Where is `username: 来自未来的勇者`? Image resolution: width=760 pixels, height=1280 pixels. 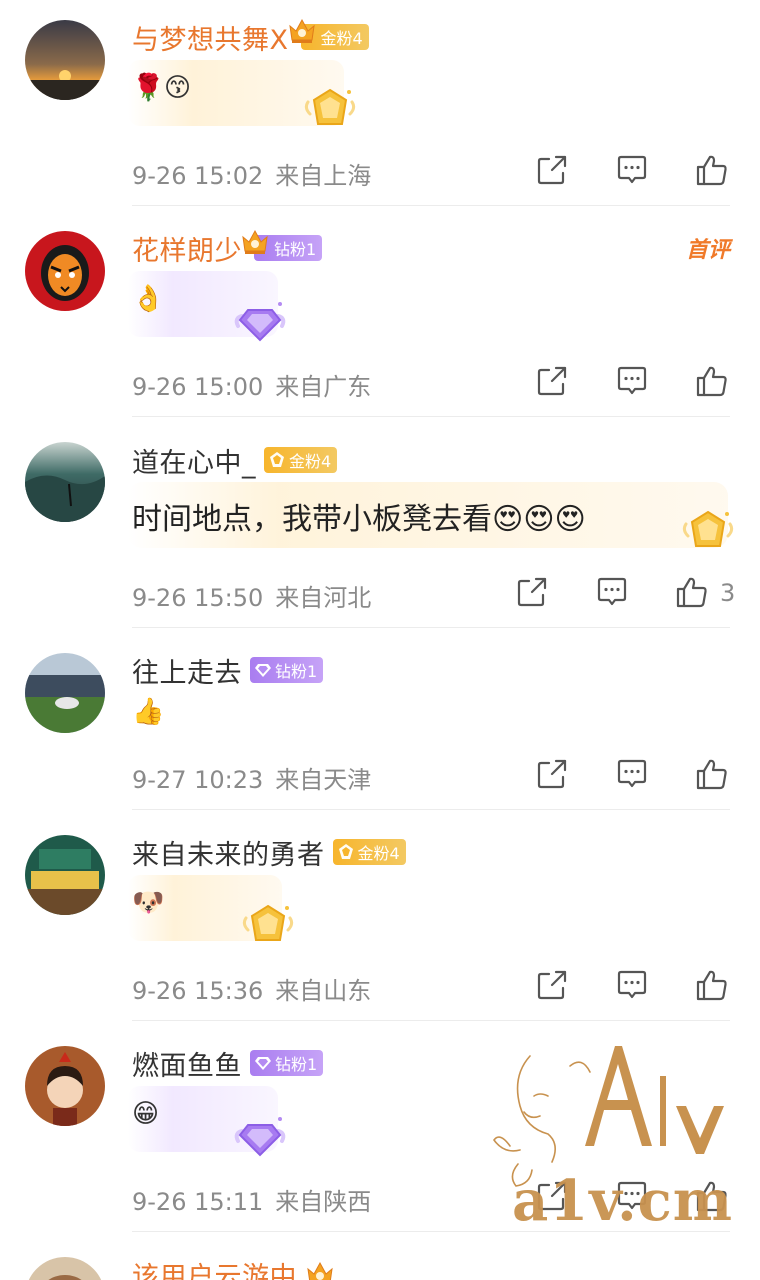
username: 来自未来的勇者 is located at coordinates (228, 852).